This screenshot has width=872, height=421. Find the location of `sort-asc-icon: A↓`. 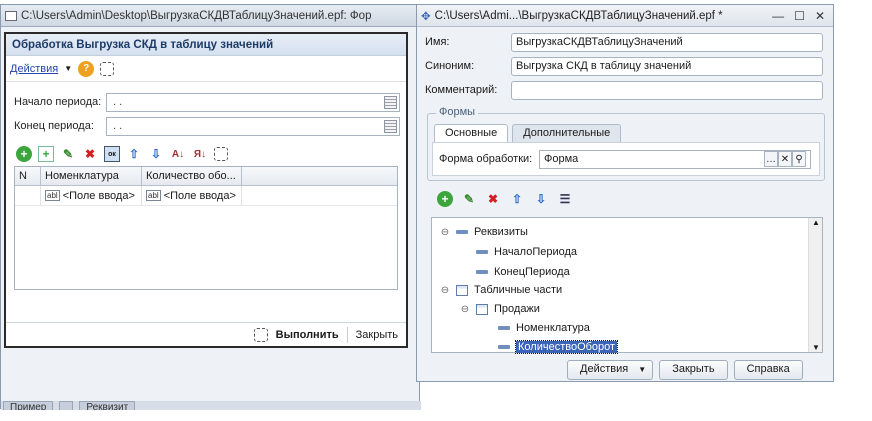

sort-asc-icon: A↓ is located at coordinates (178, 154).